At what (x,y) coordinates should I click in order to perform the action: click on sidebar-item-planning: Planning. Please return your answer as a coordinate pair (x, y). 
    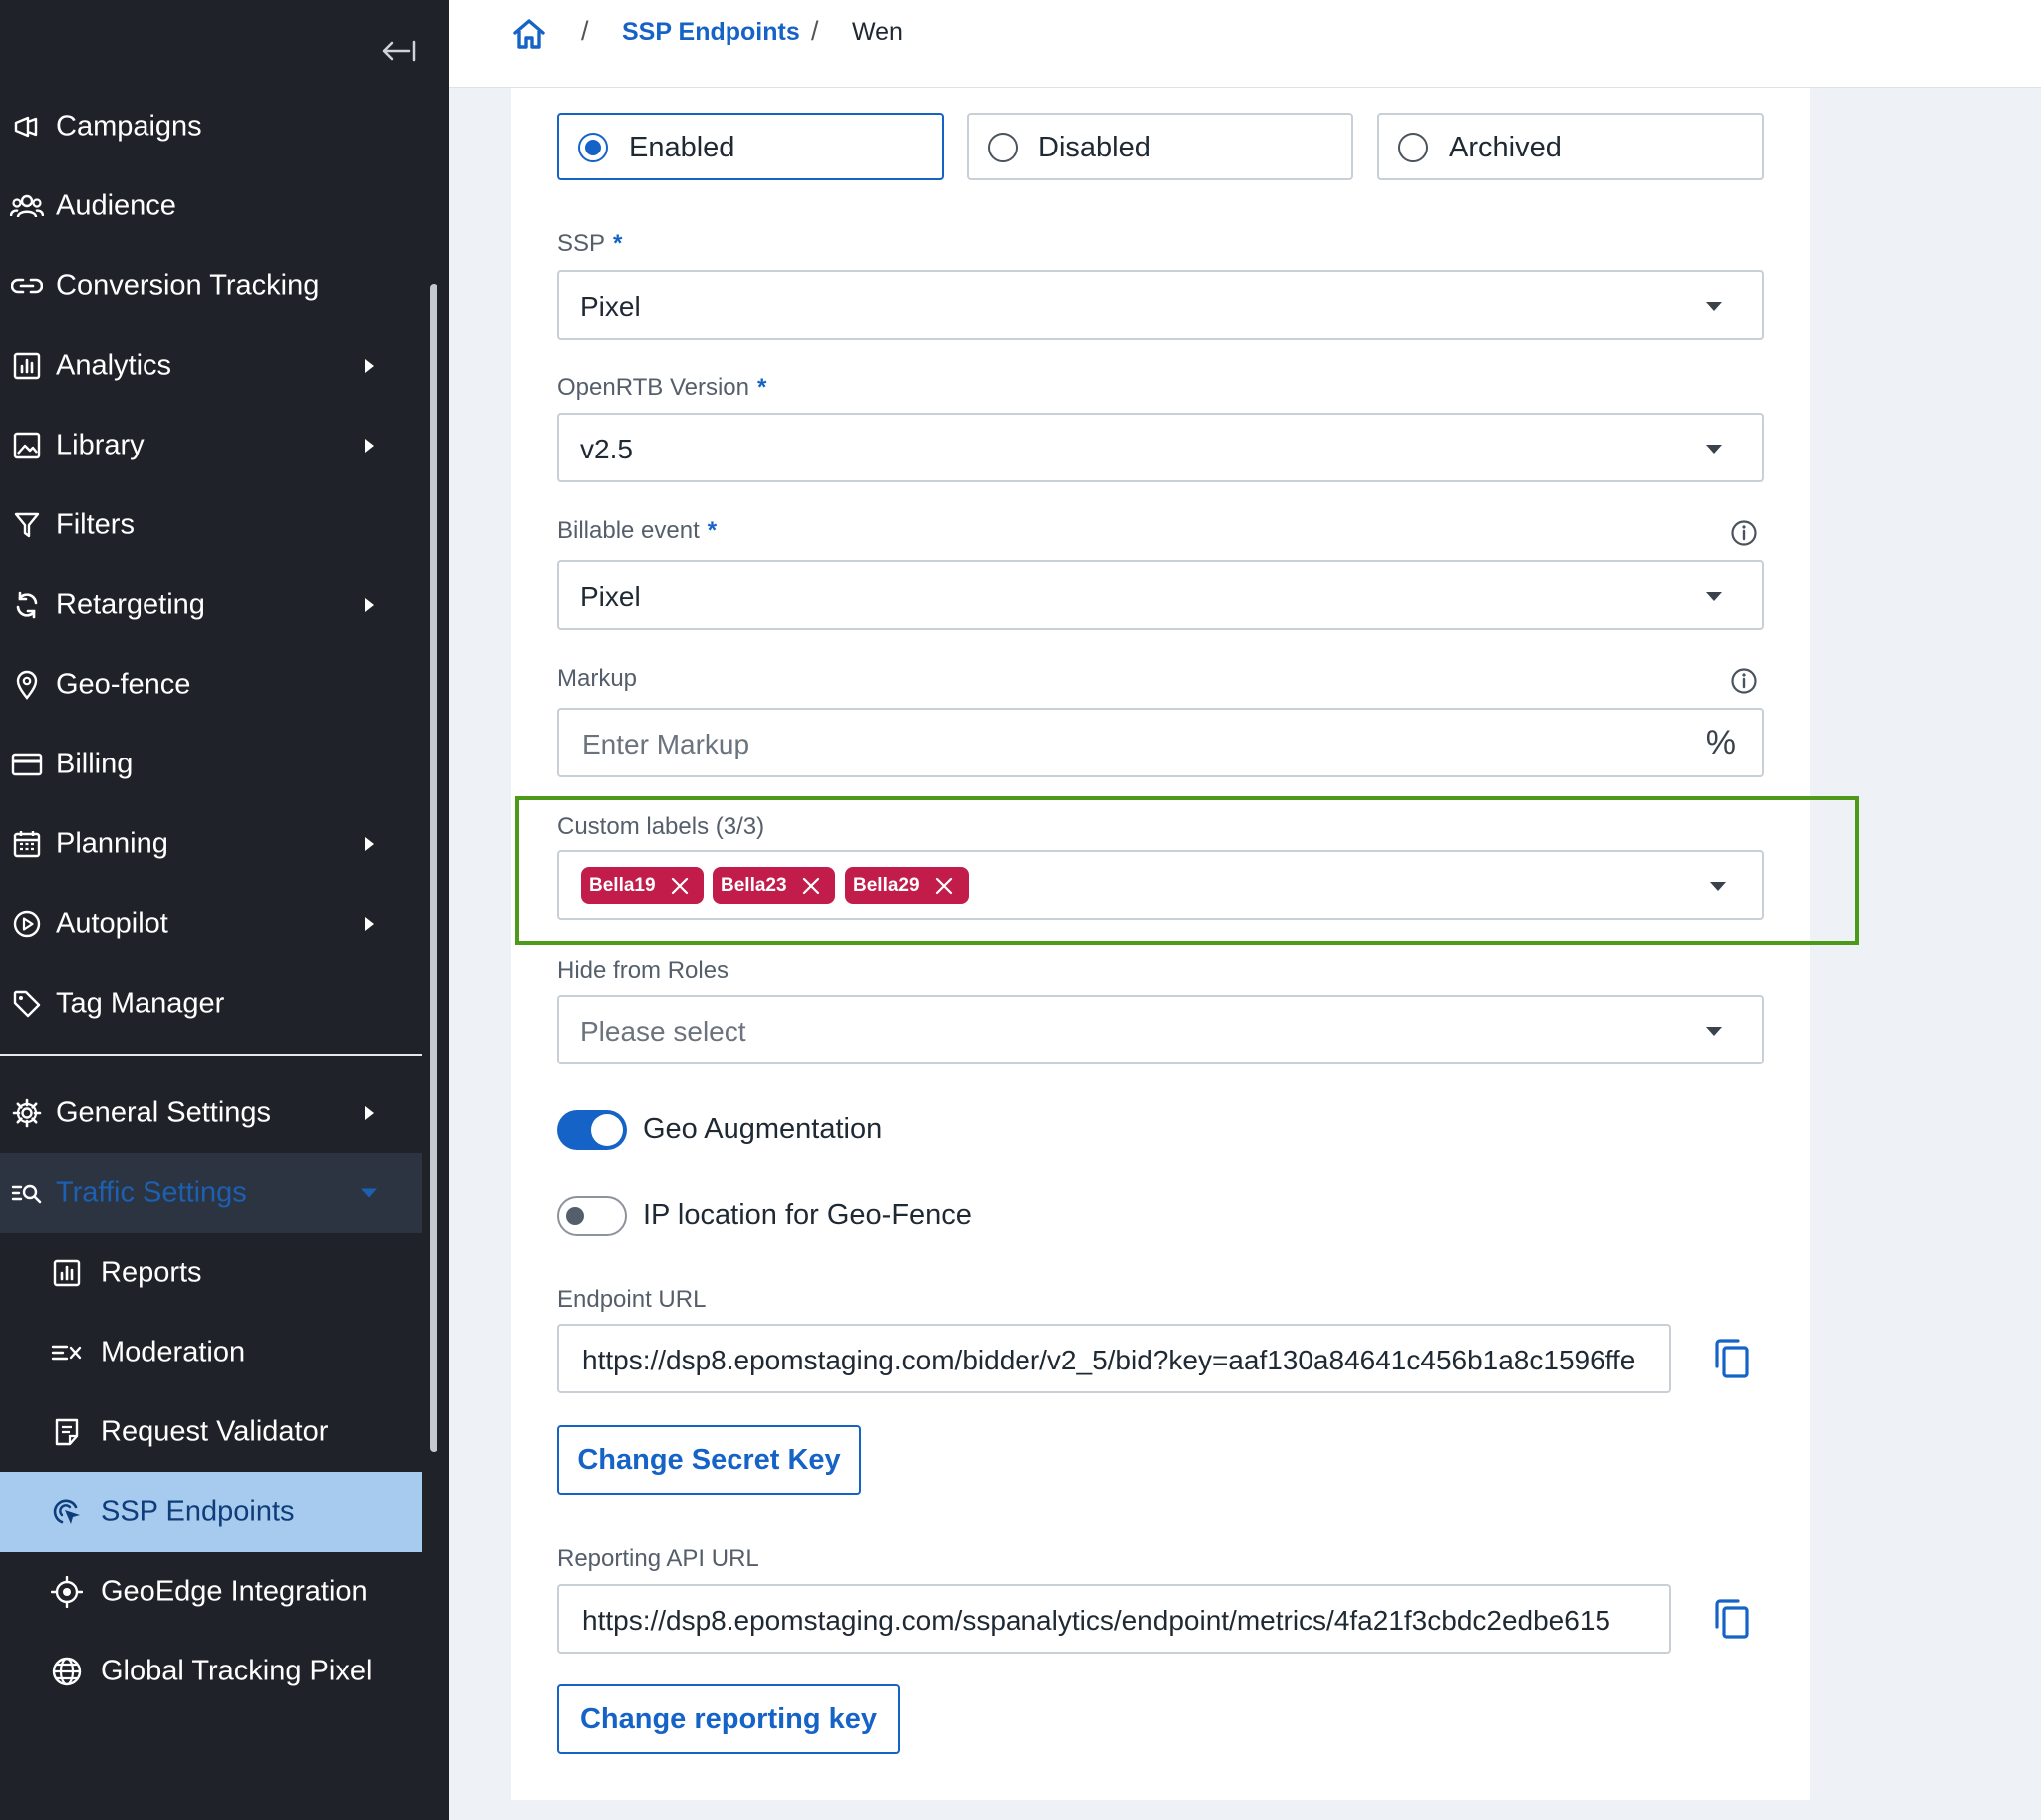
    Looking at the image, I should click on (211, 844).